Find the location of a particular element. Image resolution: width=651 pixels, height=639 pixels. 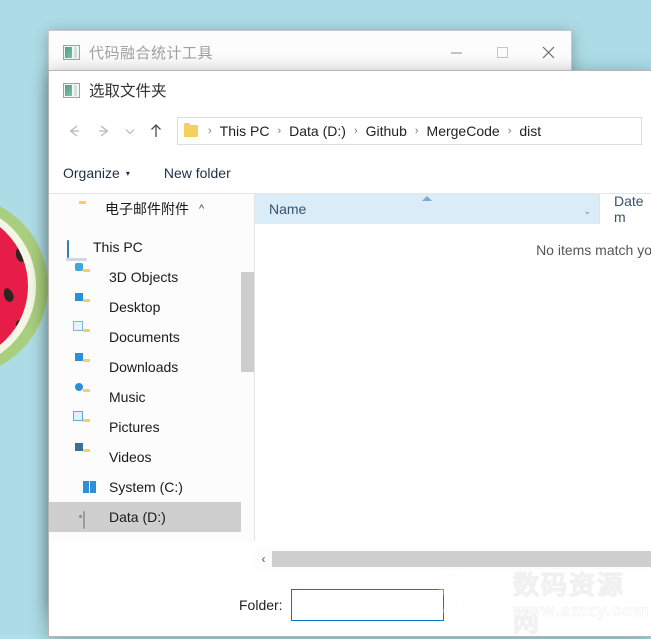

folder-field-label: Folder: is located at coordinates (261, 605).